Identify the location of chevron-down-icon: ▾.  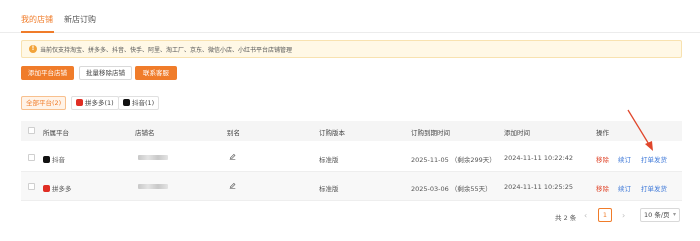
(674, 214).